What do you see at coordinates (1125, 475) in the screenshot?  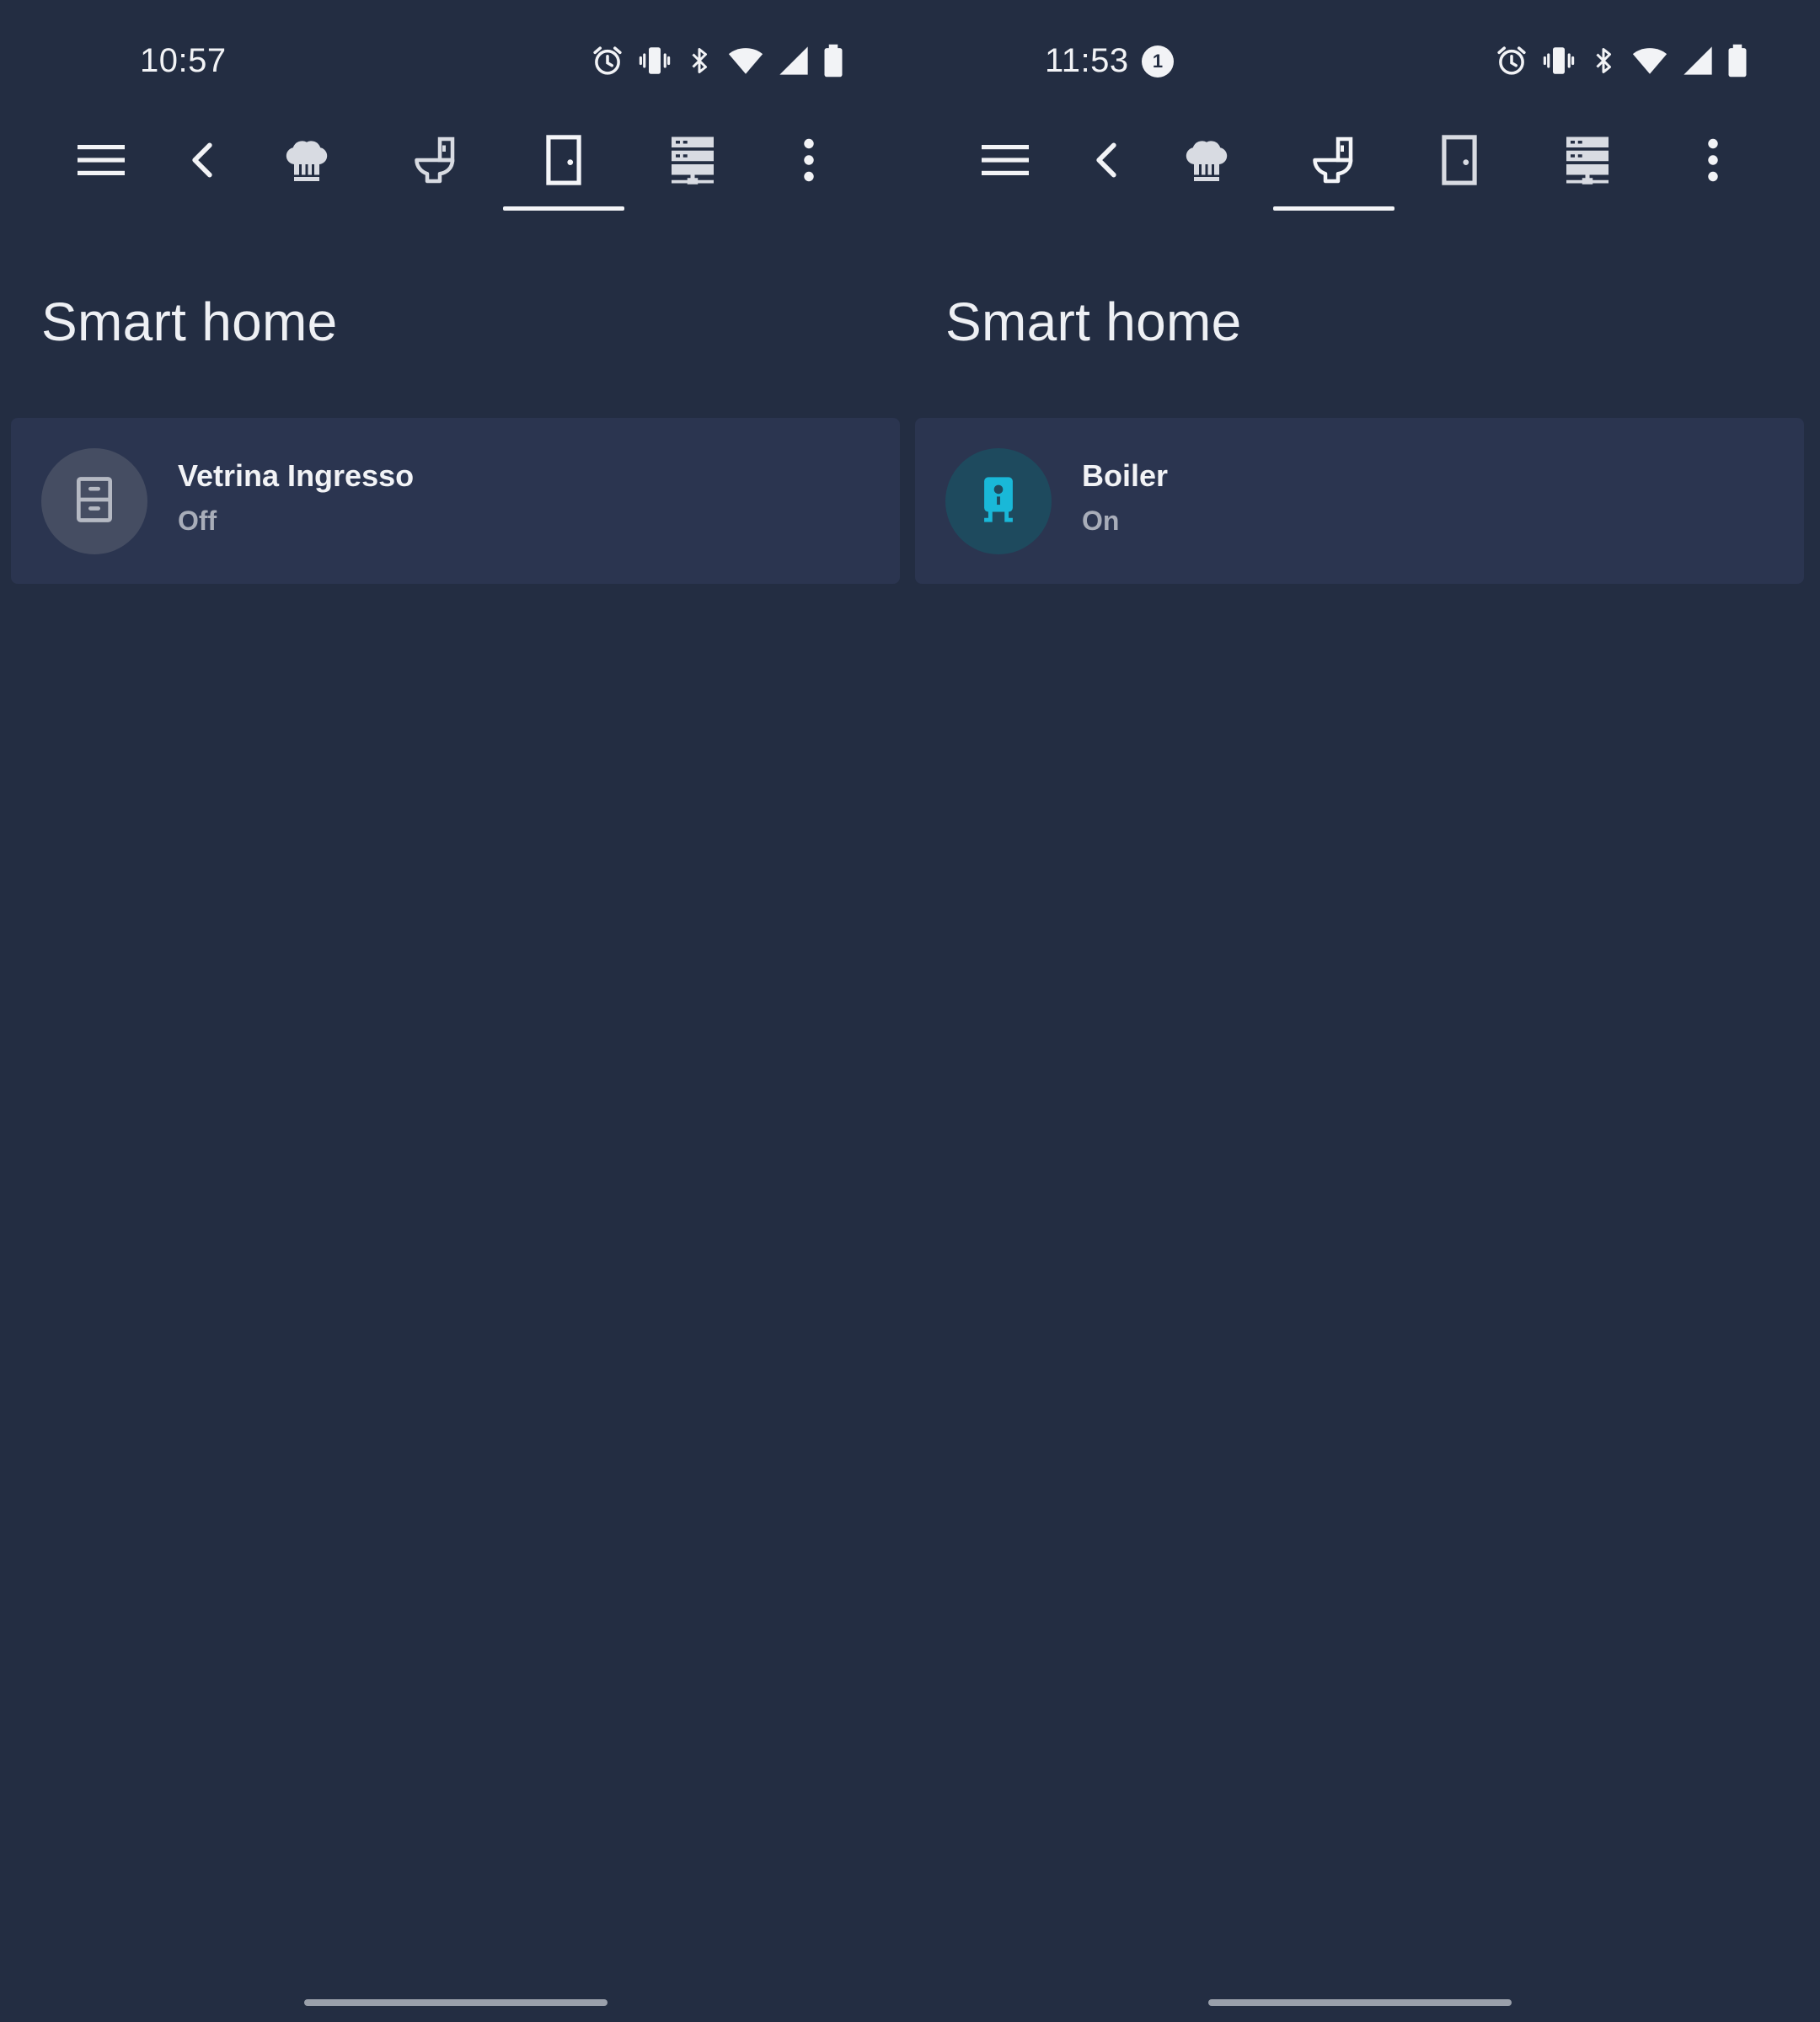 I see `entity-name: Boiler` at bounding box center [1125, 475].